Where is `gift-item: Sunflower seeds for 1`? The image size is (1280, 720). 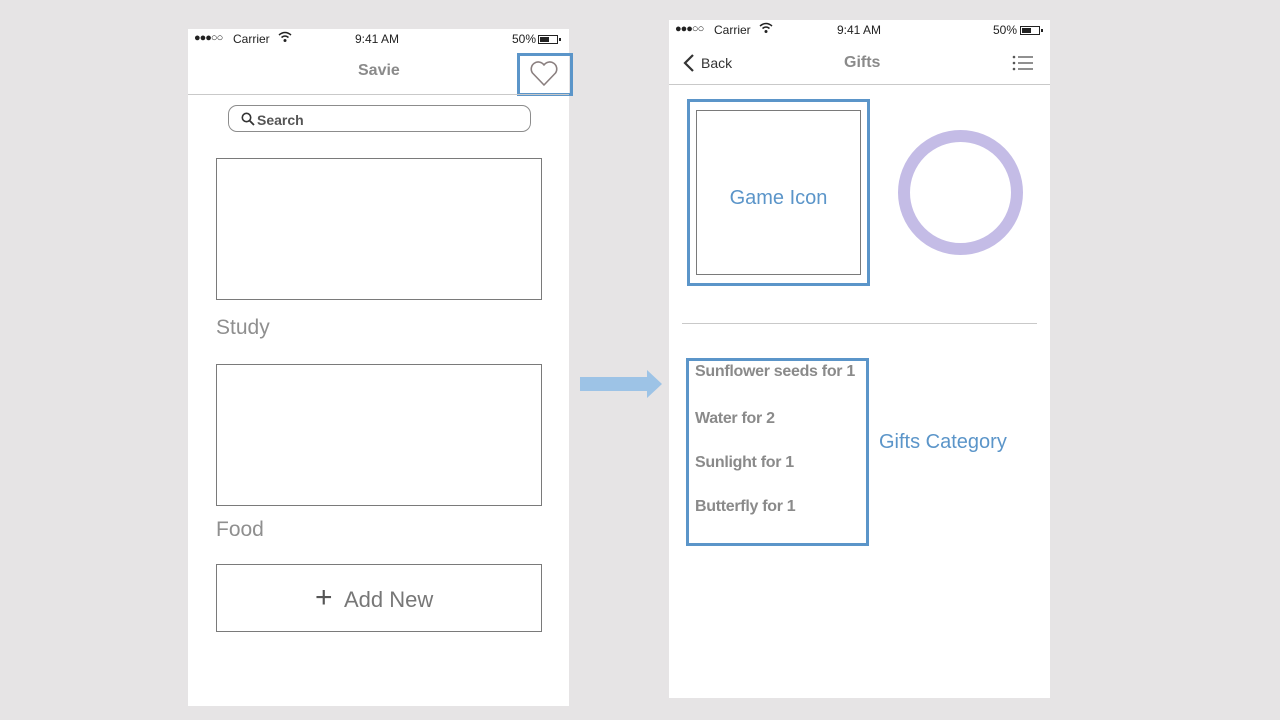
gift-item: Sunflower seeds for 1 is located at coordinates (775, 372).